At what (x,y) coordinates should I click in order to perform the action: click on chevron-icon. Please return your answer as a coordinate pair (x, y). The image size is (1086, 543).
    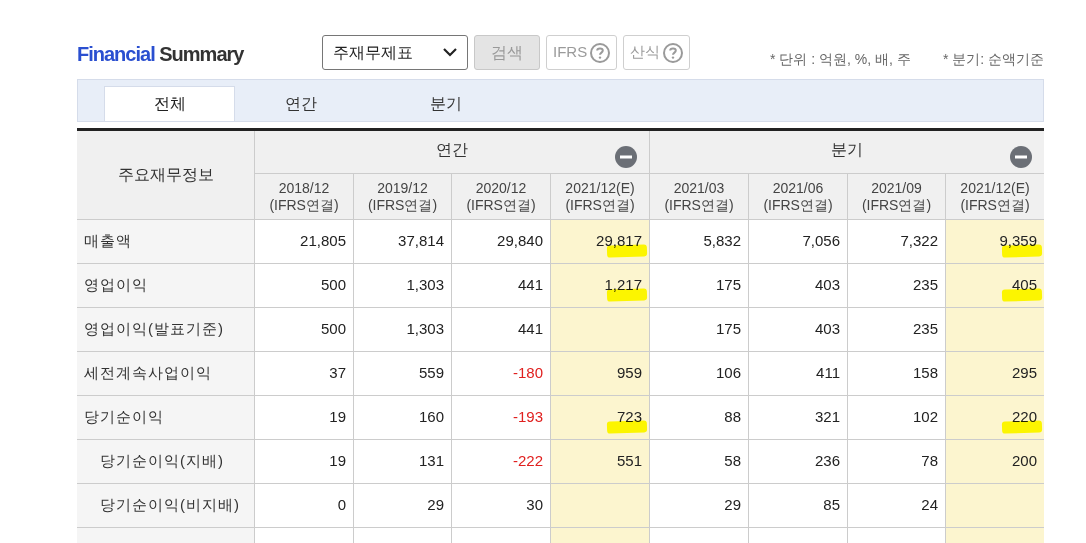
    Looking at the image, I should click on (450, 52).